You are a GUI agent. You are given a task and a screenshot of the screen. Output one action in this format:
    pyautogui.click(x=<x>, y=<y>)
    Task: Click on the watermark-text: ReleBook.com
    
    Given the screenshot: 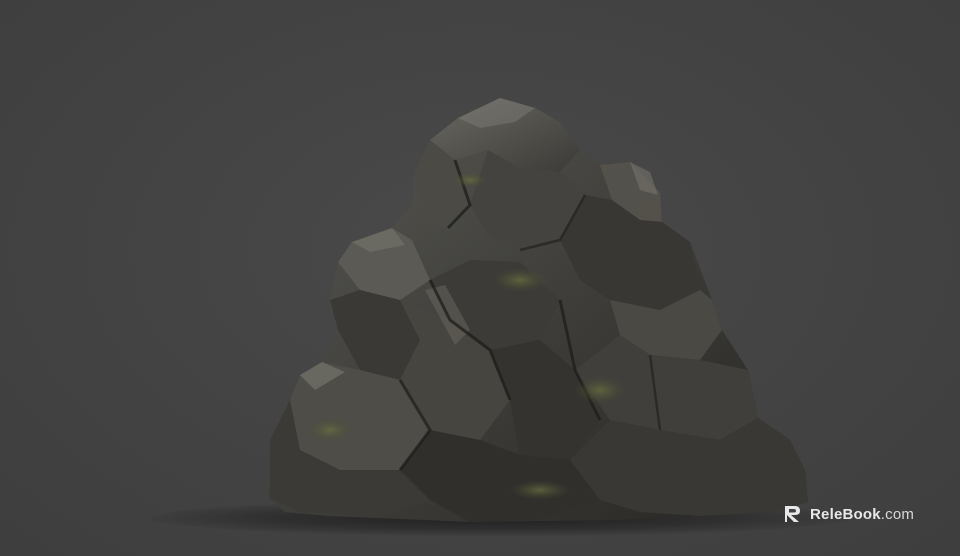 What is the action you would take?
    pyautogui.click(x=862, y=514)
    